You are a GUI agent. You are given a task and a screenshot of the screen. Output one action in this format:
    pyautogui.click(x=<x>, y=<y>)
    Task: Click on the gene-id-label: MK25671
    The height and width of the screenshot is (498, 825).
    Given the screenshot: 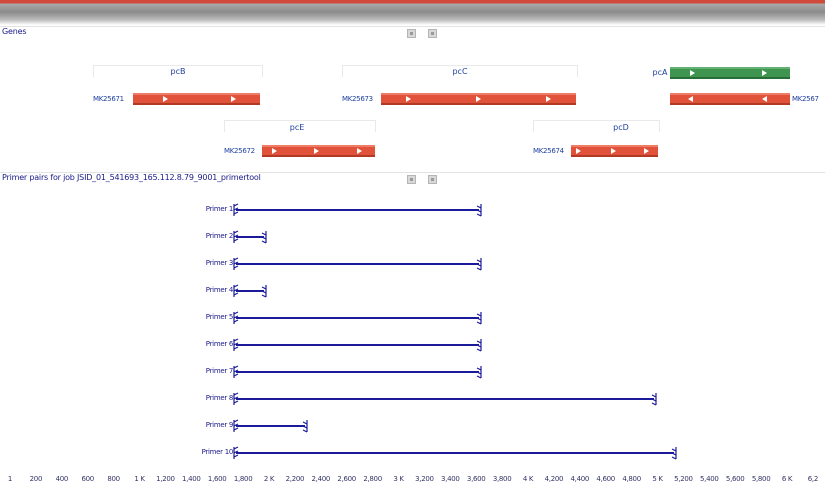 What is the action you would take?
    pyautogui.click(x=108, y=99)
    